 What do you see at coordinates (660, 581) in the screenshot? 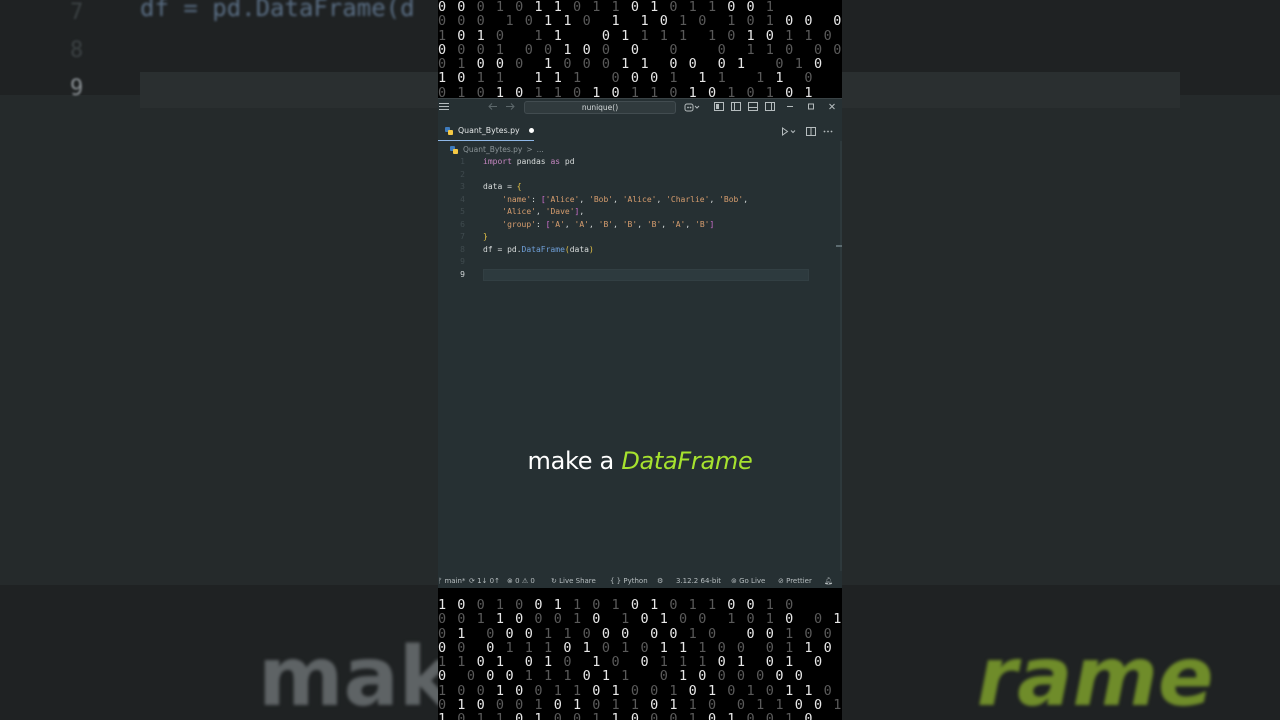
I see `copilot-status-icon: ⚙` at bounding box center [660, 581].